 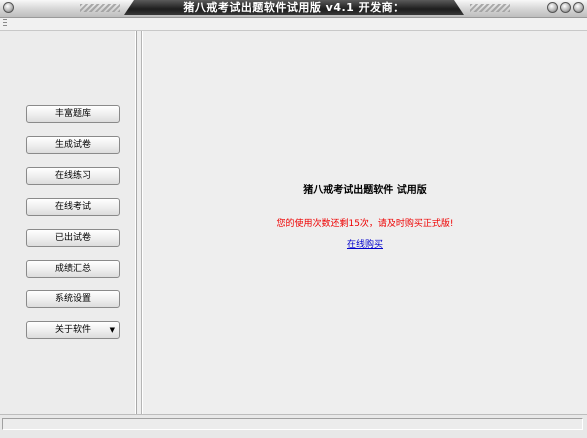 I want to click on online-exam-button: 在线考试, so click(x=73, y=207).